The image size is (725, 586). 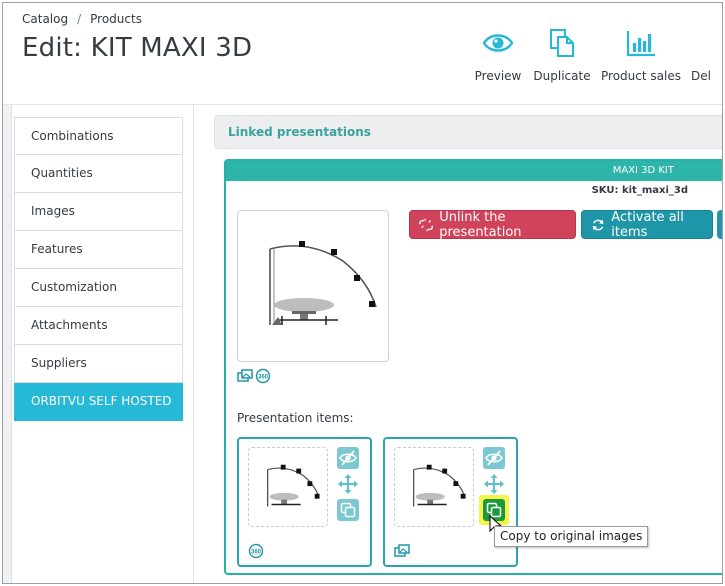 I want to click on linked-presentations-heading: Linked presentations, so click(x=468, y=132).